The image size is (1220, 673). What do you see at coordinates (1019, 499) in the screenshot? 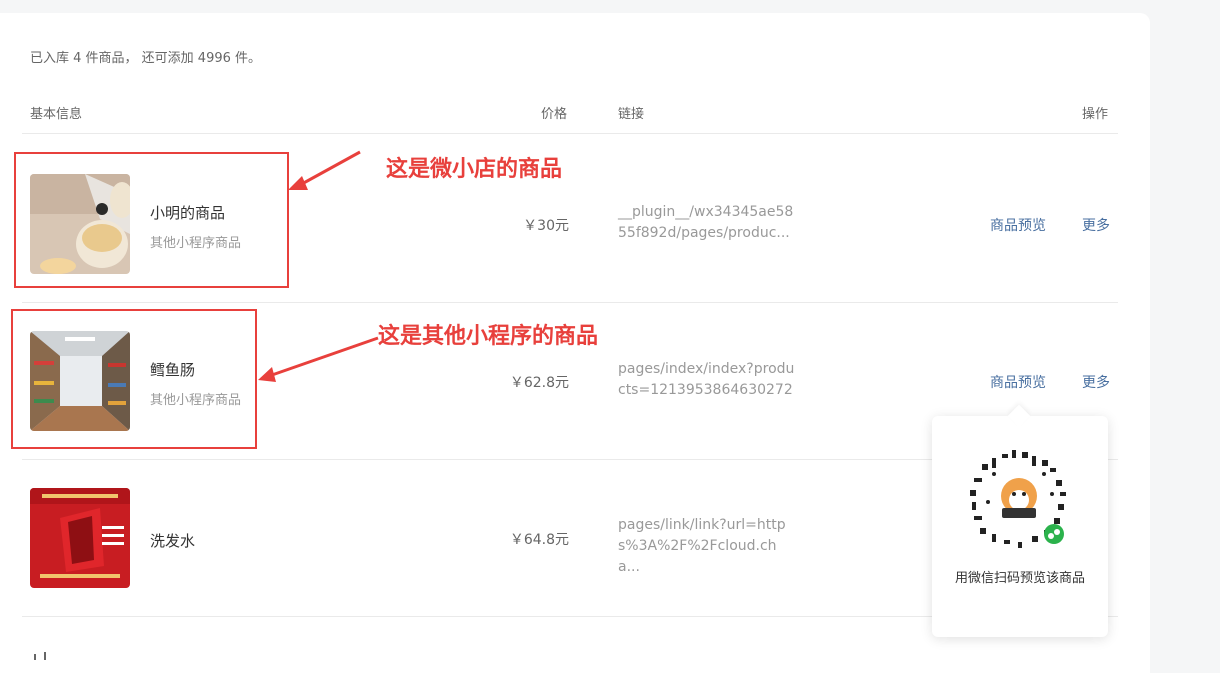
I see `qr-code-icon` at bounding box center [1019, 499].